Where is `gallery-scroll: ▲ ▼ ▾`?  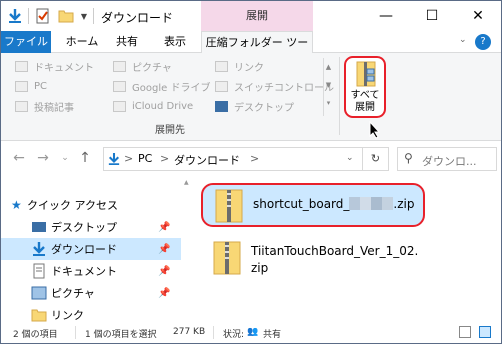
gallery-scroll: ▲ ▼ ▾ is located at coordinates (328, 87).